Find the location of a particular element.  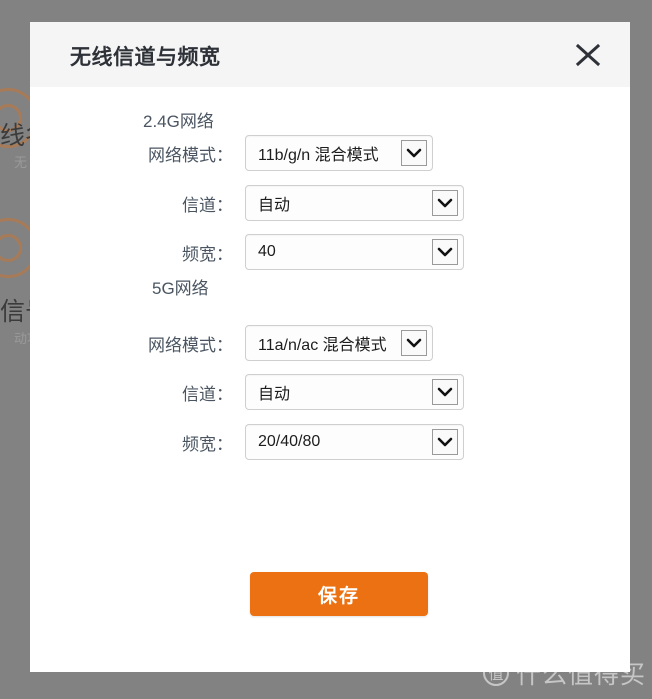

field-row-24g-channel: 信道： 自动 is located at coordinates (330, 203).